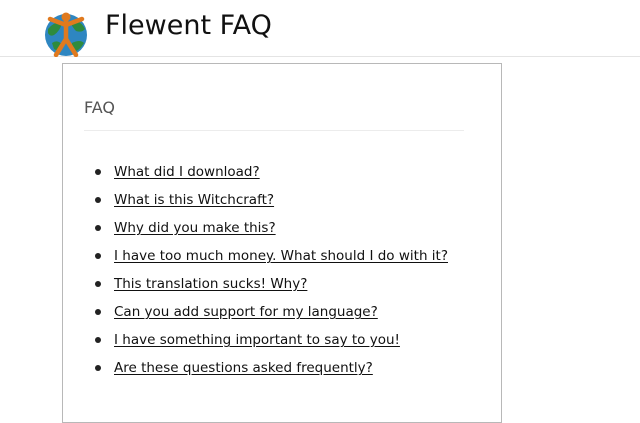  I want to click on faq-link-why-make-this: Why did you make this?, so click(195, 228).